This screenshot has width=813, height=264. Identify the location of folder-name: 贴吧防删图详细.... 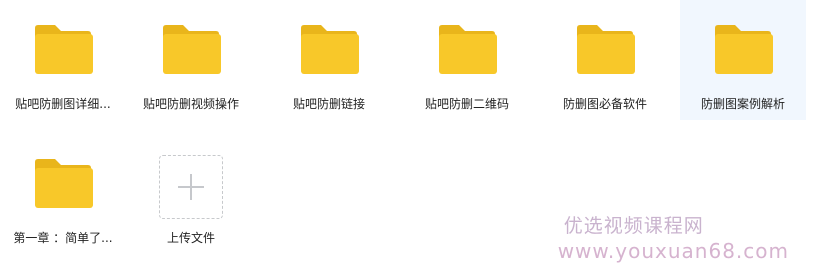
(63, 104).